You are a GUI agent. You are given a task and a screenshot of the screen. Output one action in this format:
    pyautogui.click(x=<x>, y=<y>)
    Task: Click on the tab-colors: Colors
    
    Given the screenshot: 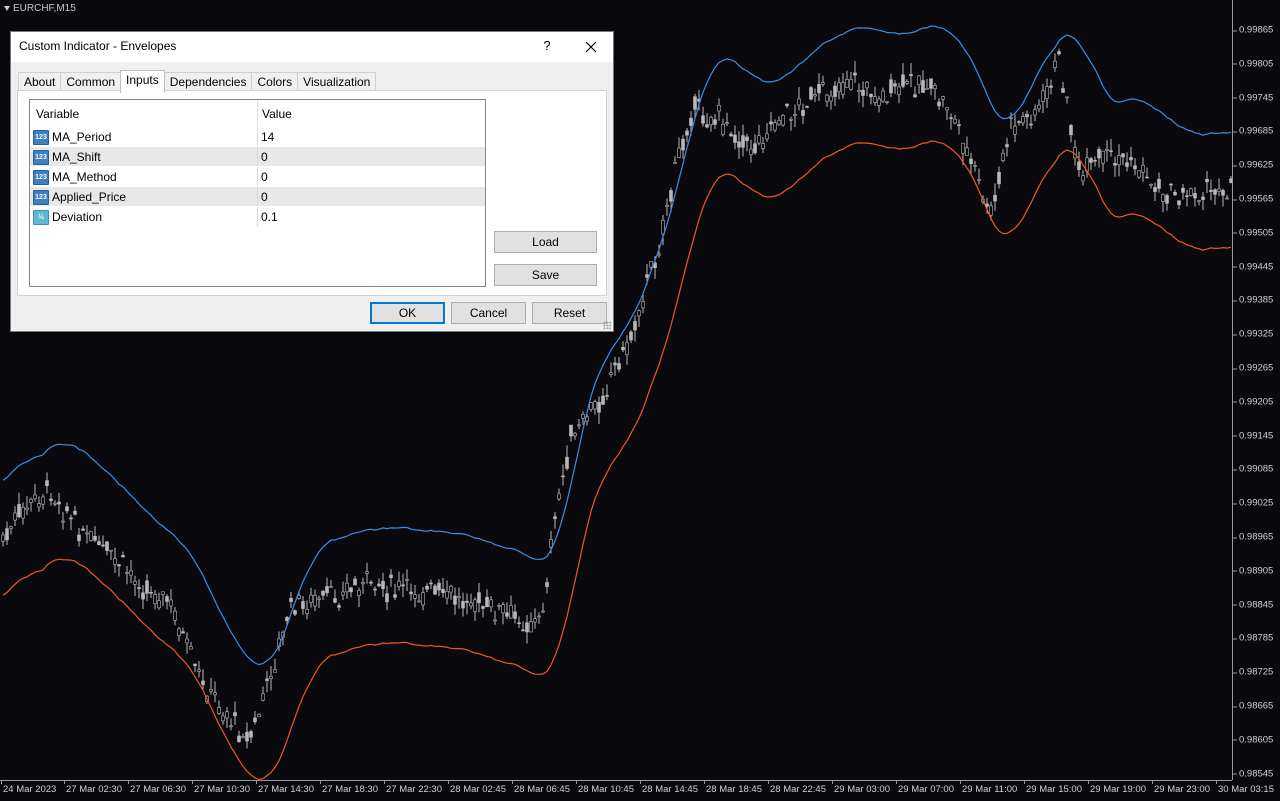 What is the action you would take?
    pyautogui.click(x=275, y=82)
    